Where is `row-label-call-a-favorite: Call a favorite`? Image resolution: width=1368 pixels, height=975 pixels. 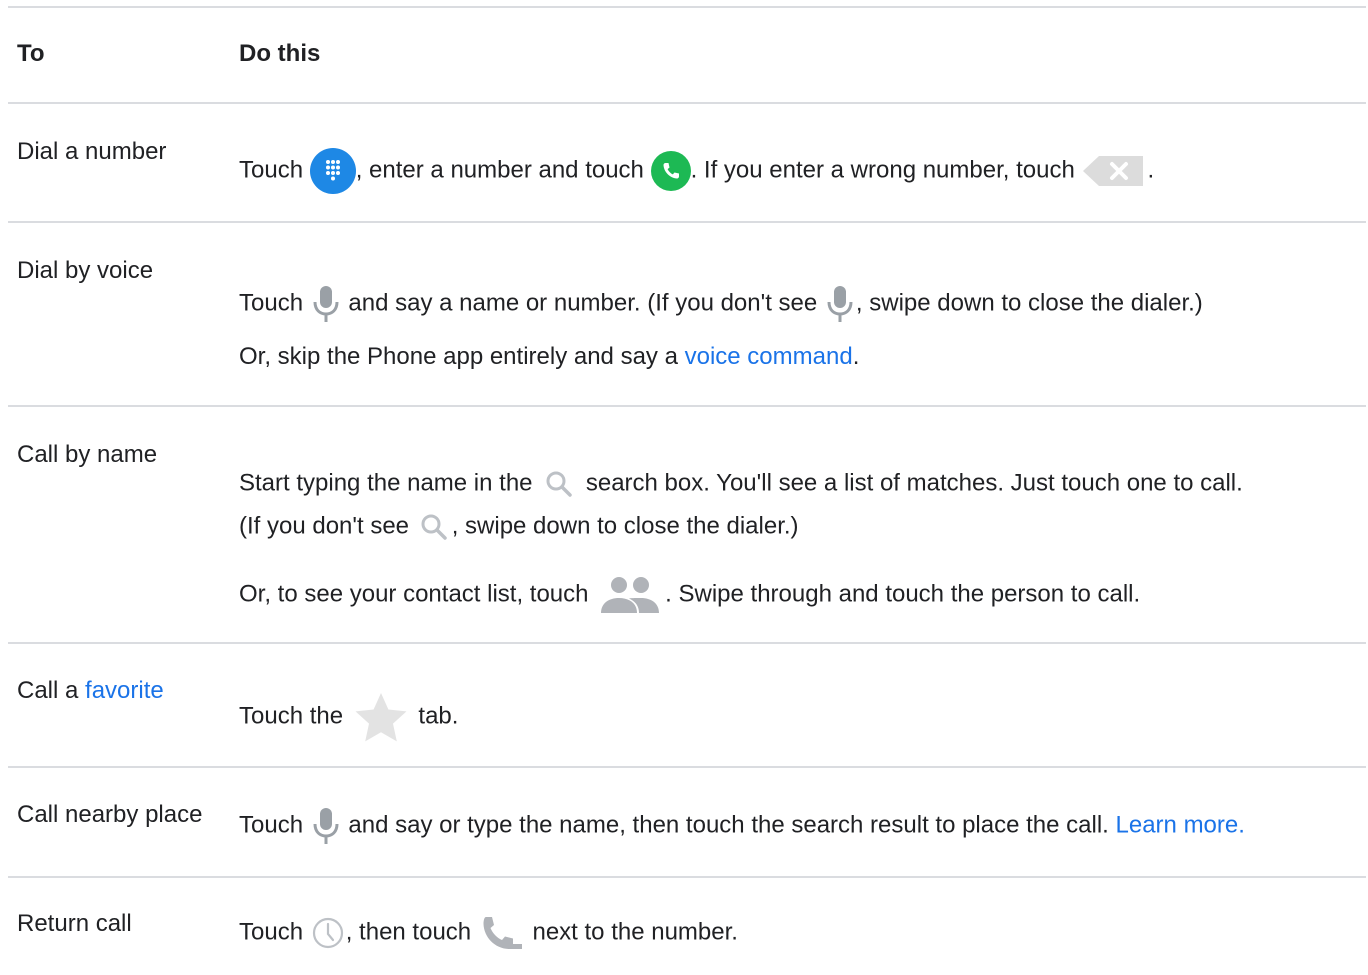
row-label-call-a-favorite: Call a favorite is located at coordinates (90, 690).